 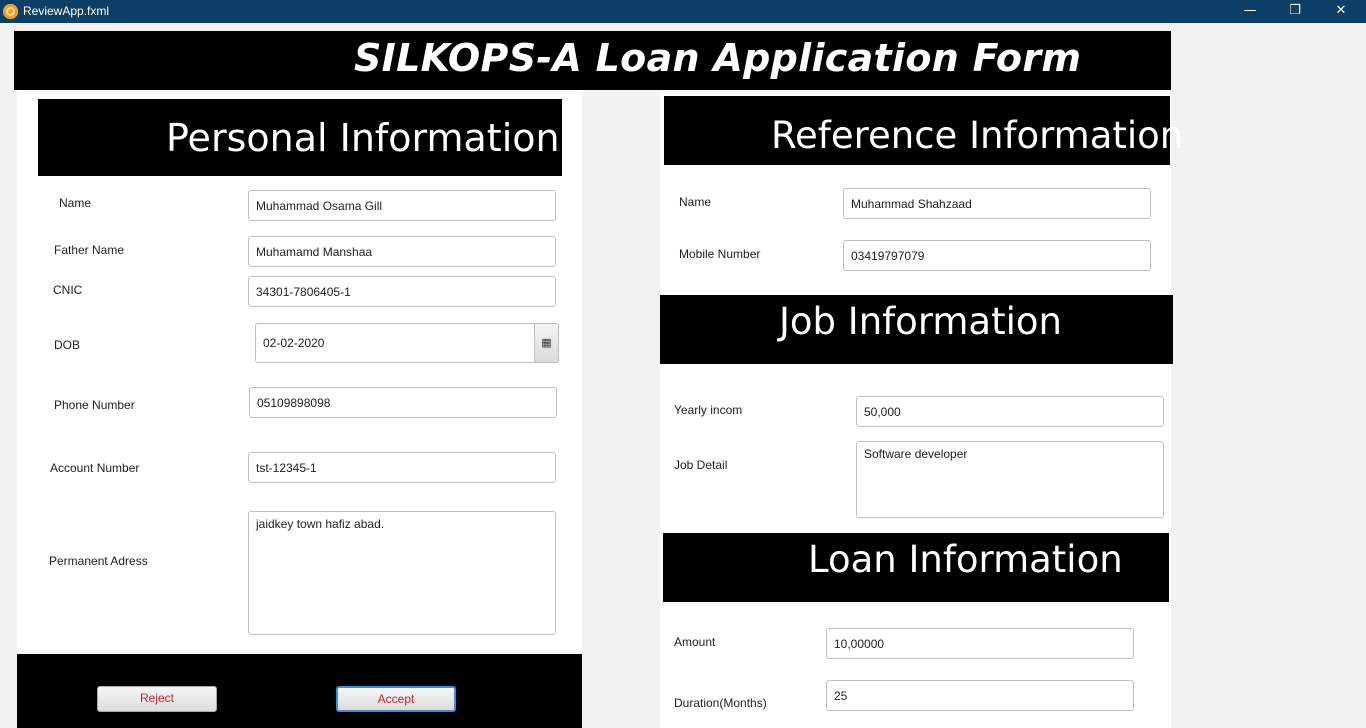 What do you see at coordinates (98, 561) in the screenshot?
I see `address-label: Permanent Adress` at bounding box center [98, 561].